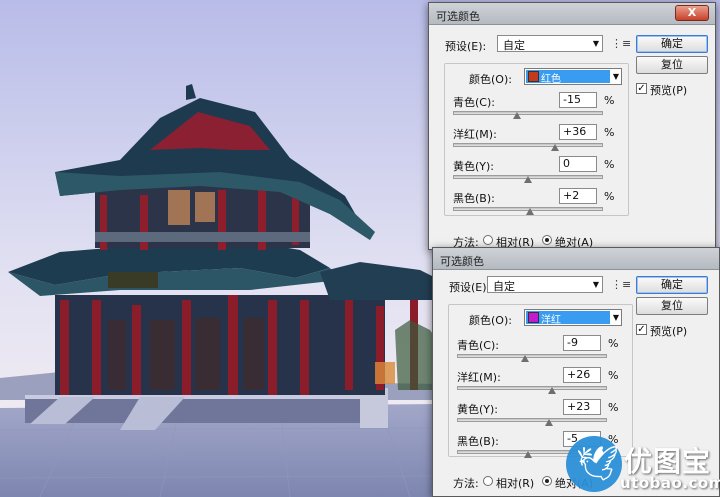  I want to click on watermark-url: utobao.com, so click(670, 483).